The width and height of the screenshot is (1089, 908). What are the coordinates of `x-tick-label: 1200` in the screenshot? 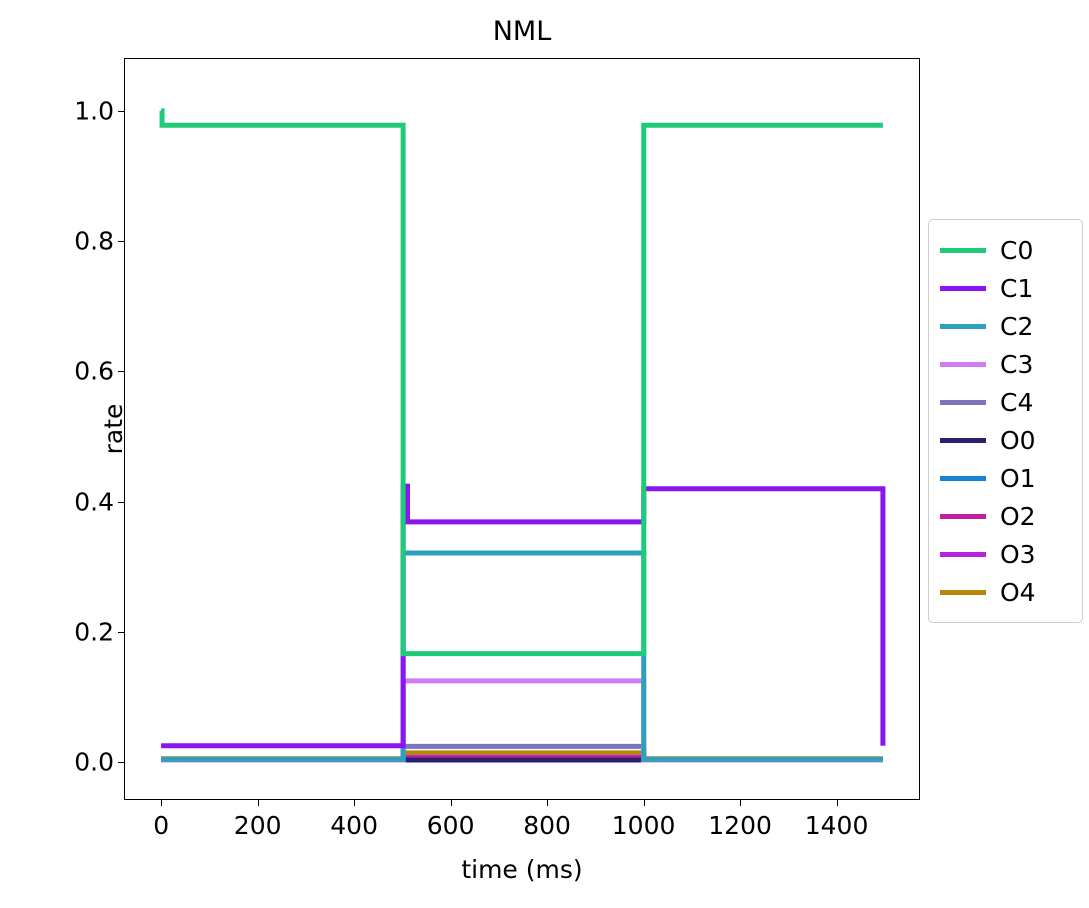 It's located at (740, 825).